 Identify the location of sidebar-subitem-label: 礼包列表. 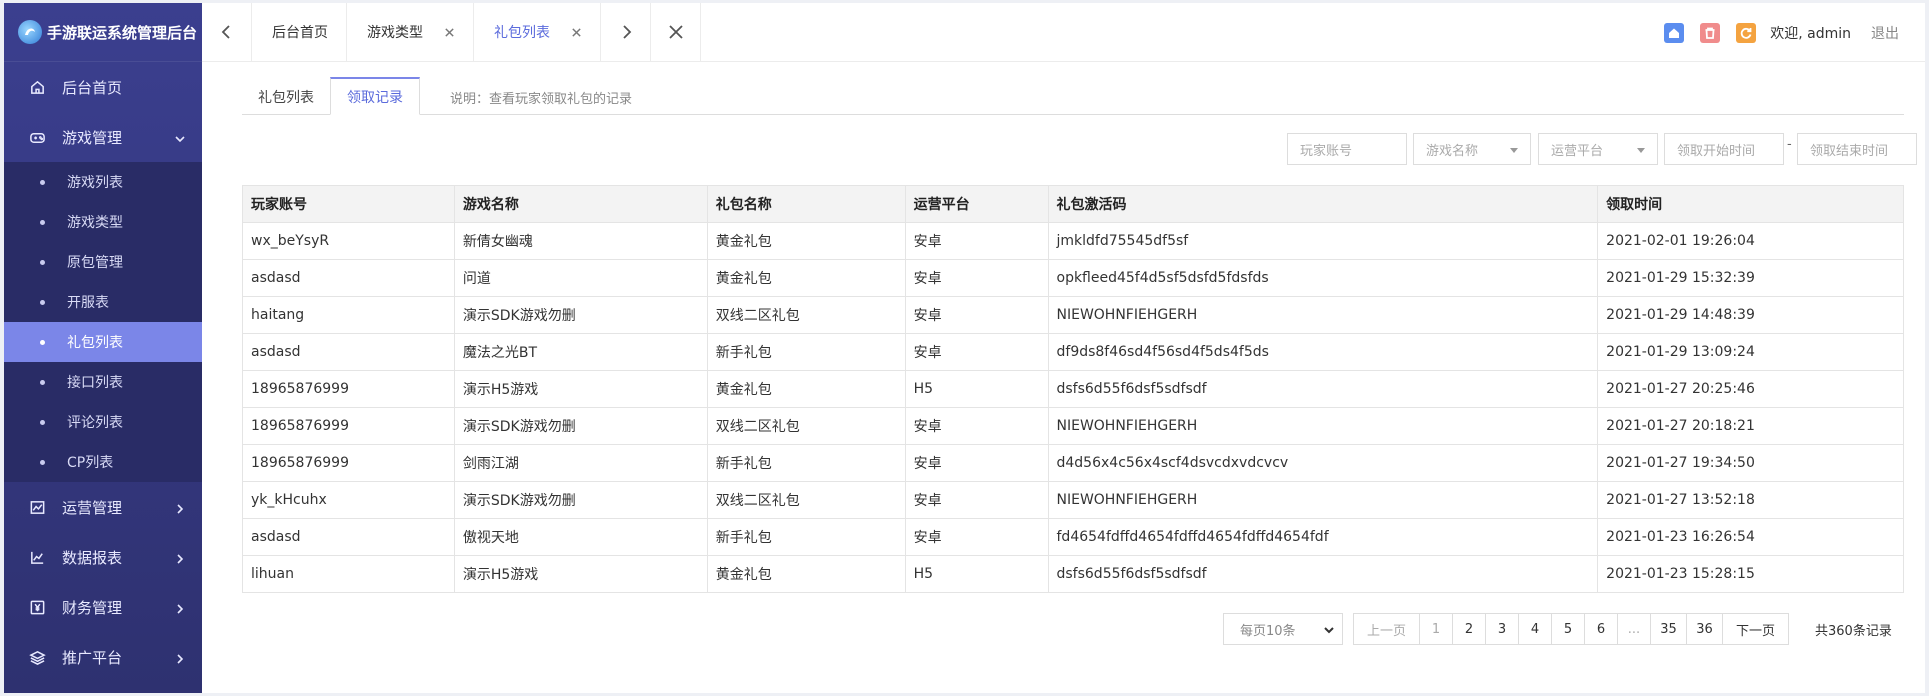
(95, 343).